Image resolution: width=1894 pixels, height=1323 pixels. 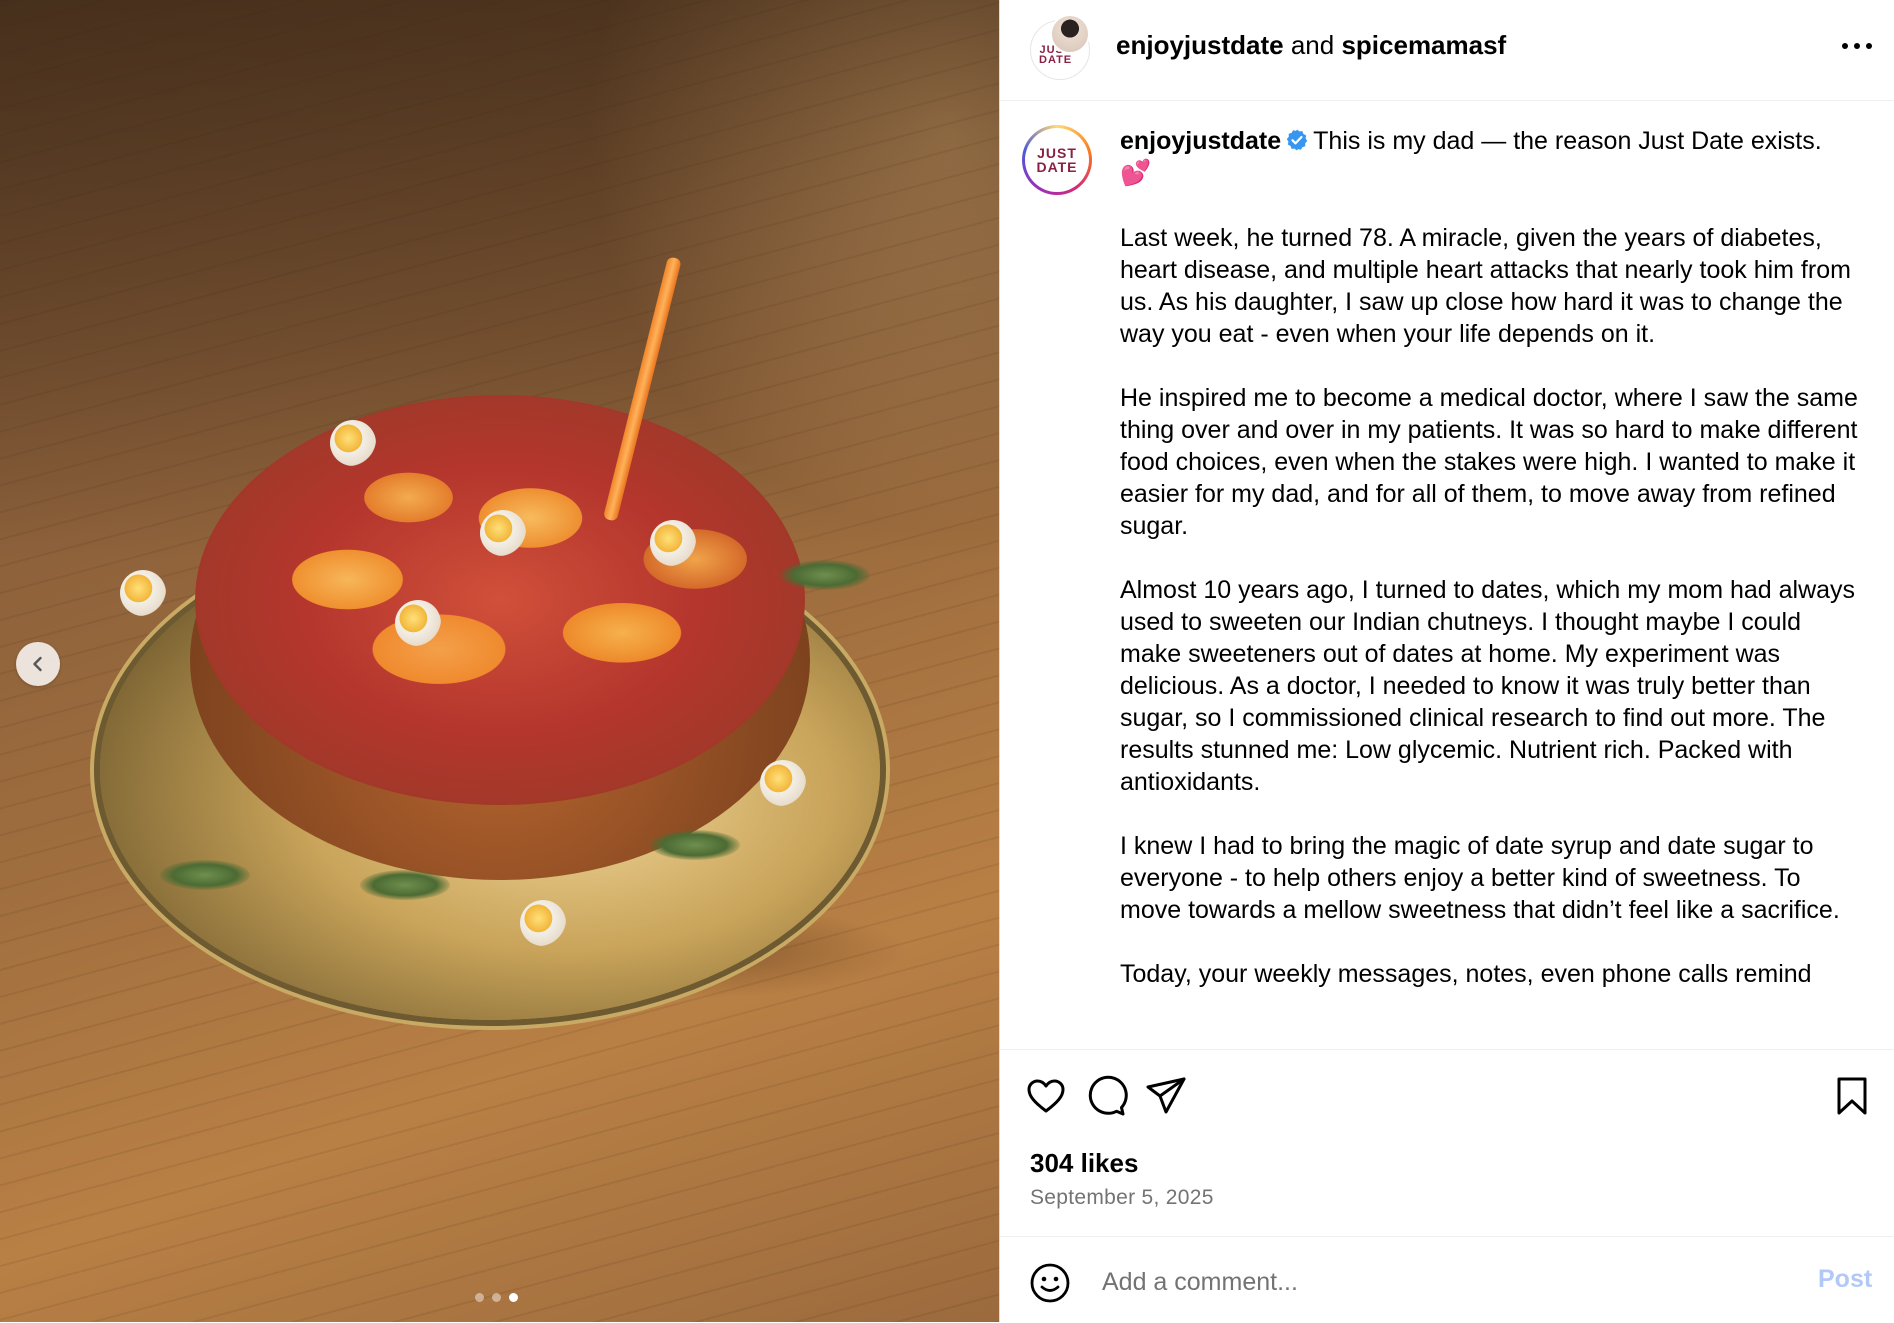 I want to click on comment-icon, so click(x=1106, y=1096).